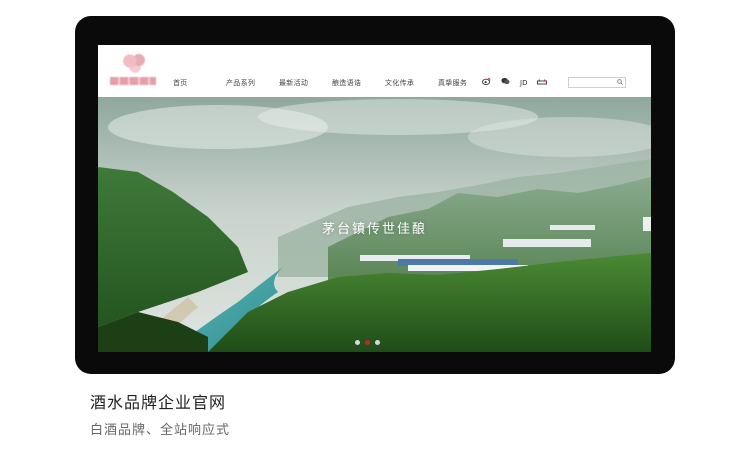  What do you see at coordinates (593, 92) in the screenshot?
I see `search-input` at bounding box center [593, 92].